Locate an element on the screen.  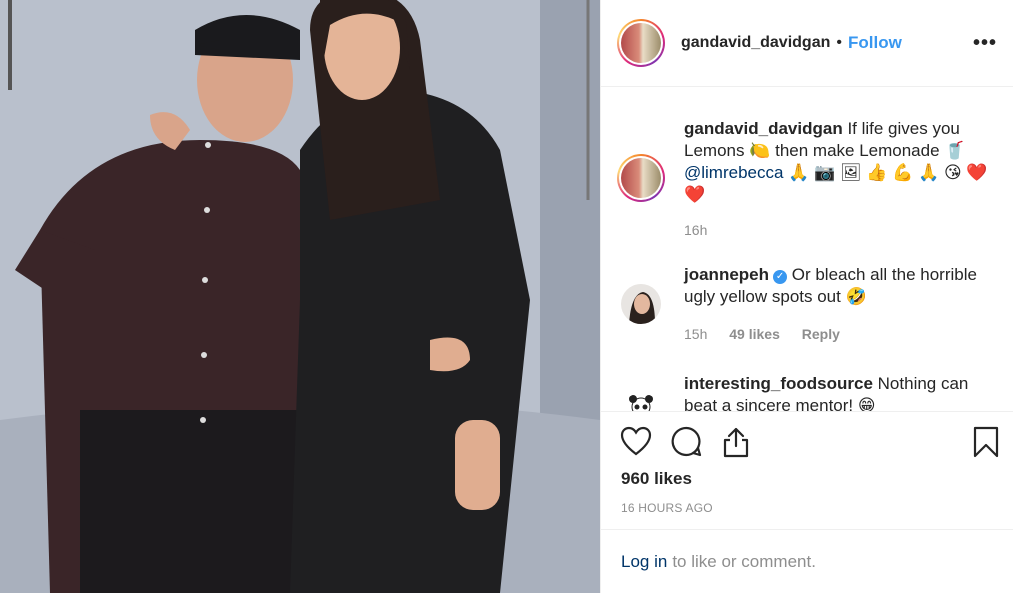
foodsource-username: interesting_foodsource is located at coordinates (778, 383).